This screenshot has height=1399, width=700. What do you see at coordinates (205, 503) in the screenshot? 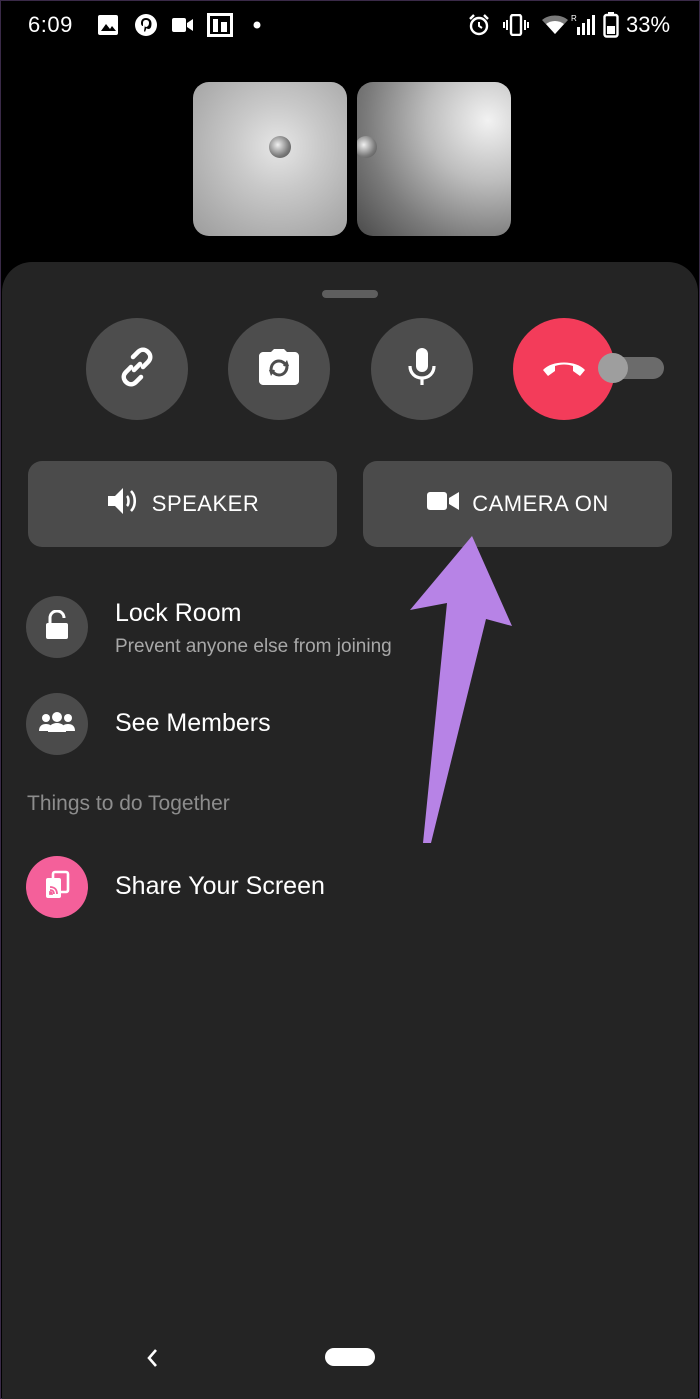
I see `speaker-label: SPEAKER` at bounding box center [205, 503].